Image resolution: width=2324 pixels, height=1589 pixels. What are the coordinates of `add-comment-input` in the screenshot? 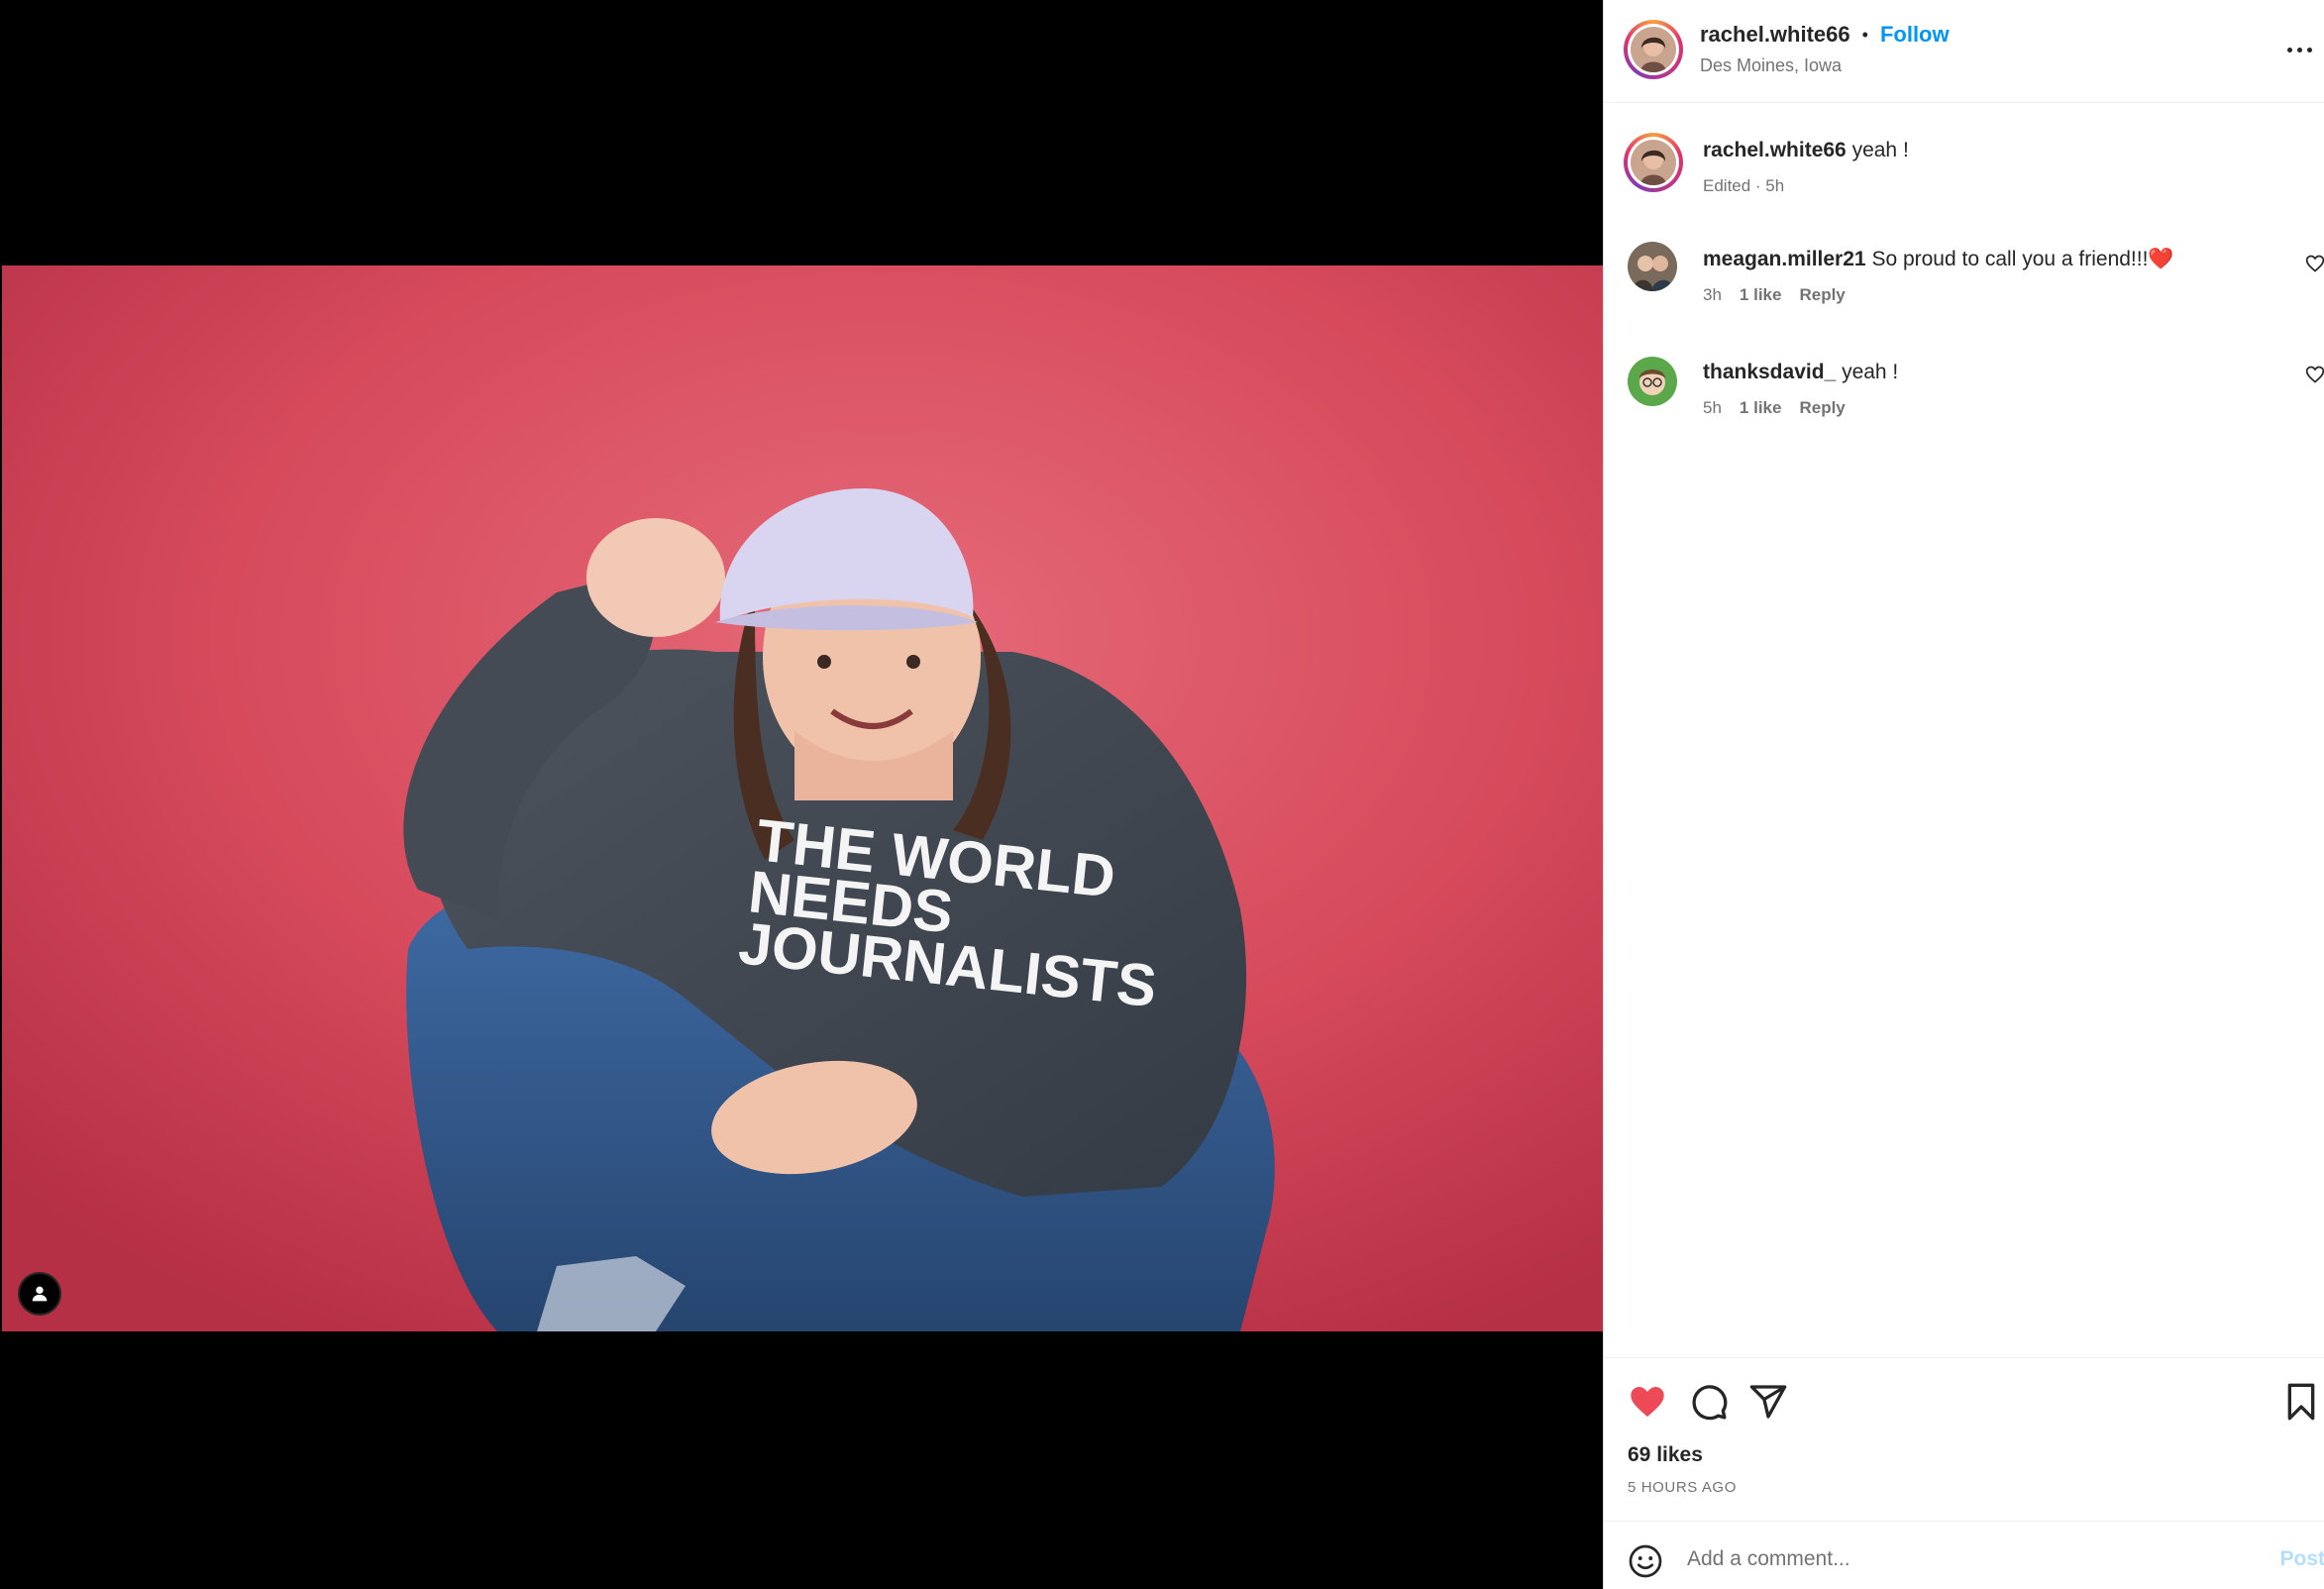 It's located at (1954, 1559).